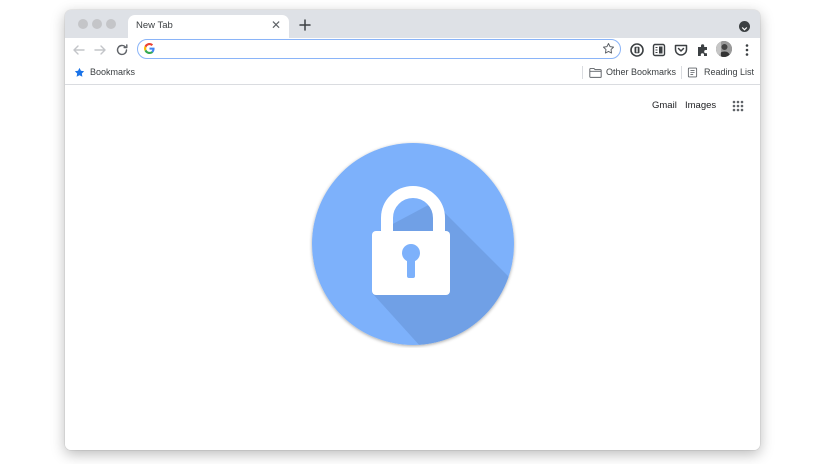  I want to click on gmail-link: Gmail, so click(664, 105).